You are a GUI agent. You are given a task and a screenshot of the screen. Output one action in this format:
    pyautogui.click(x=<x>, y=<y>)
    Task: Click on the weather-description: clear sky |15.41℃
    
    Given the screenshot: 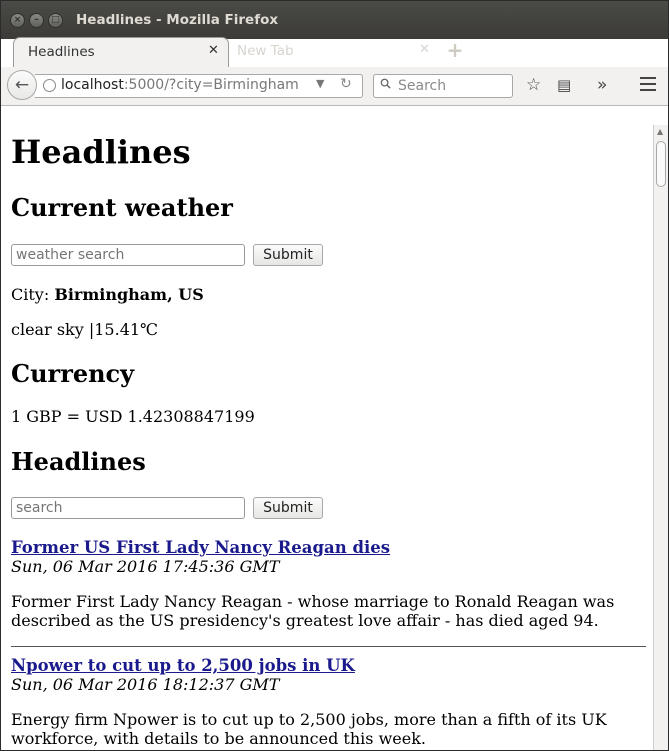 What is the action you would take?
    pyautogui.click(x=84, y=329)
    